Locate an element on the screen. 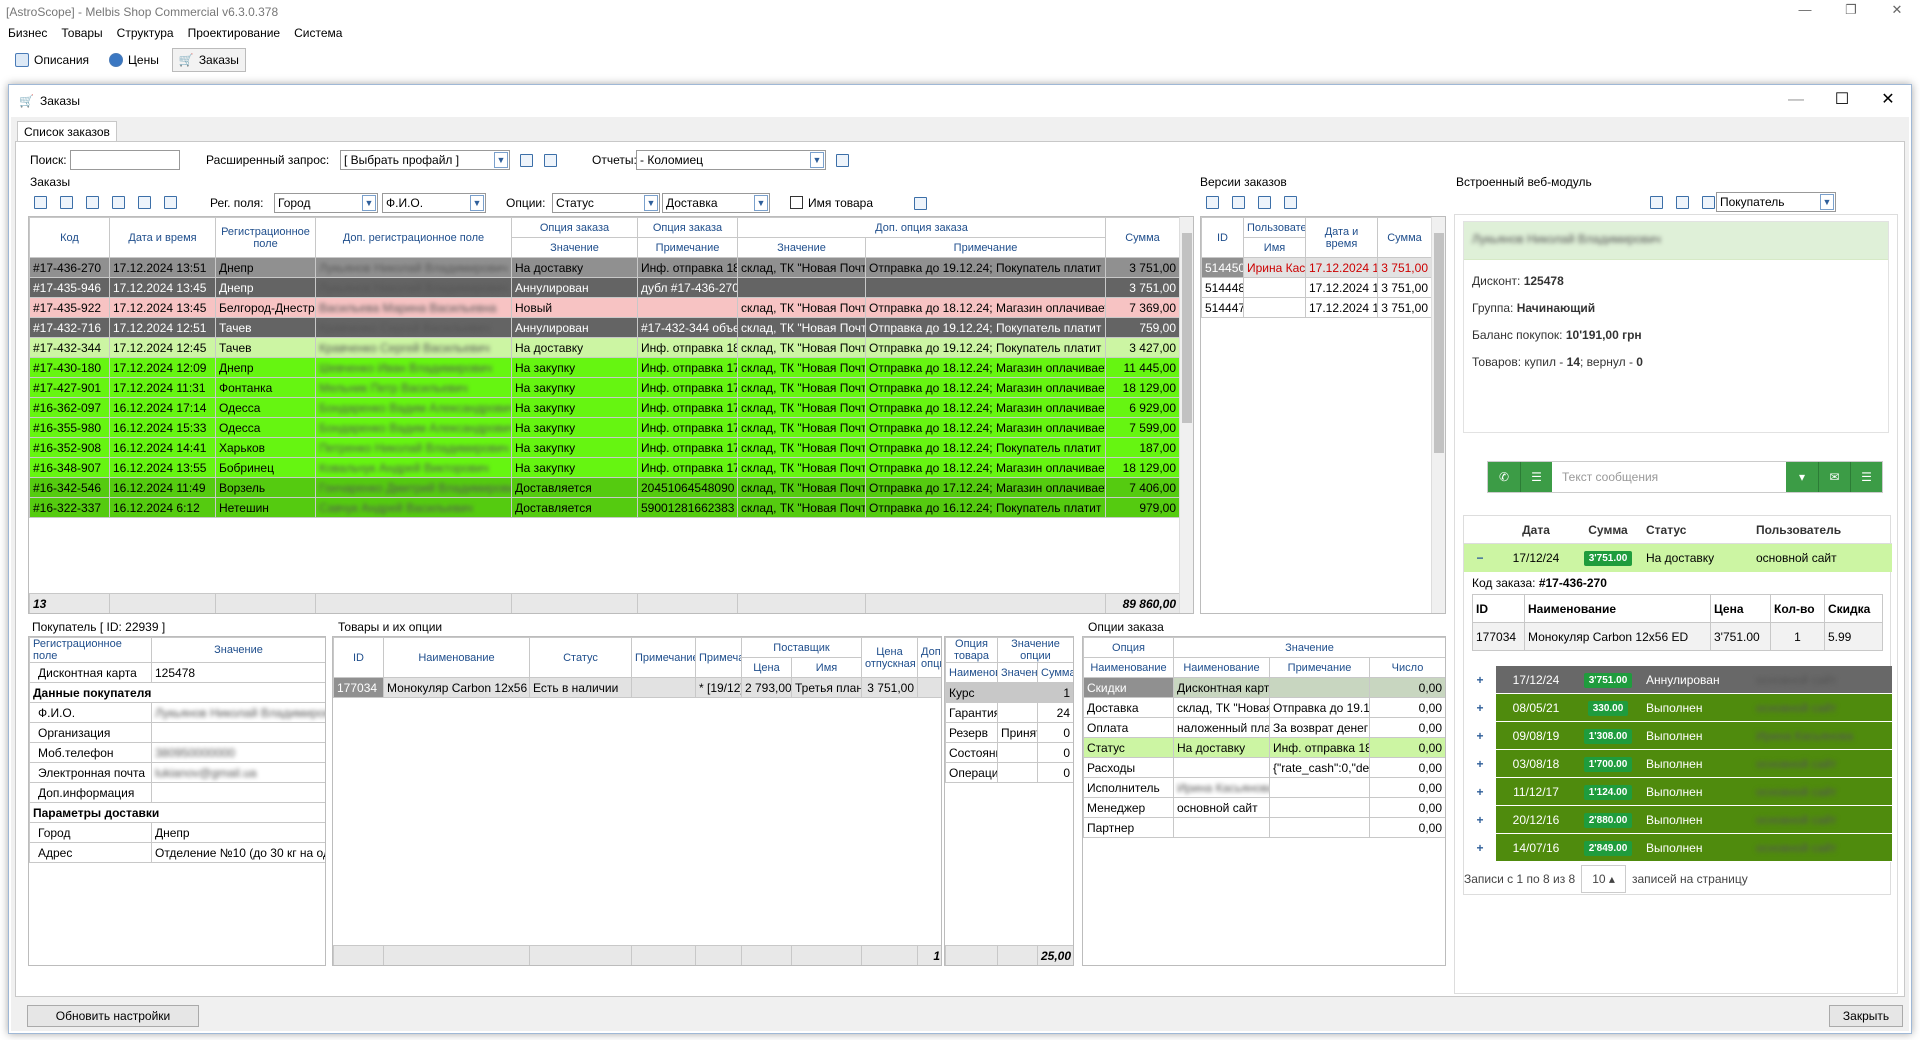 This screenshot has width=1920, height=1040. web-role-select: Покупатель ▼ is located at coordinates (1776, 202).